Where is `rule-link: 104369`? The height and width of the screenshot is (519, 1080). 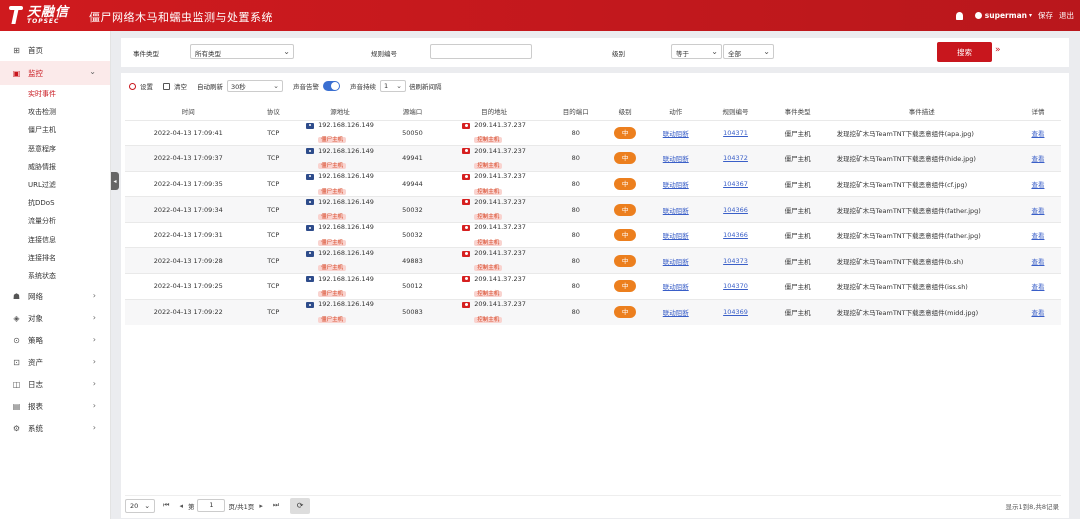 rule-link: 104369 is located at coordinates (735, 312).